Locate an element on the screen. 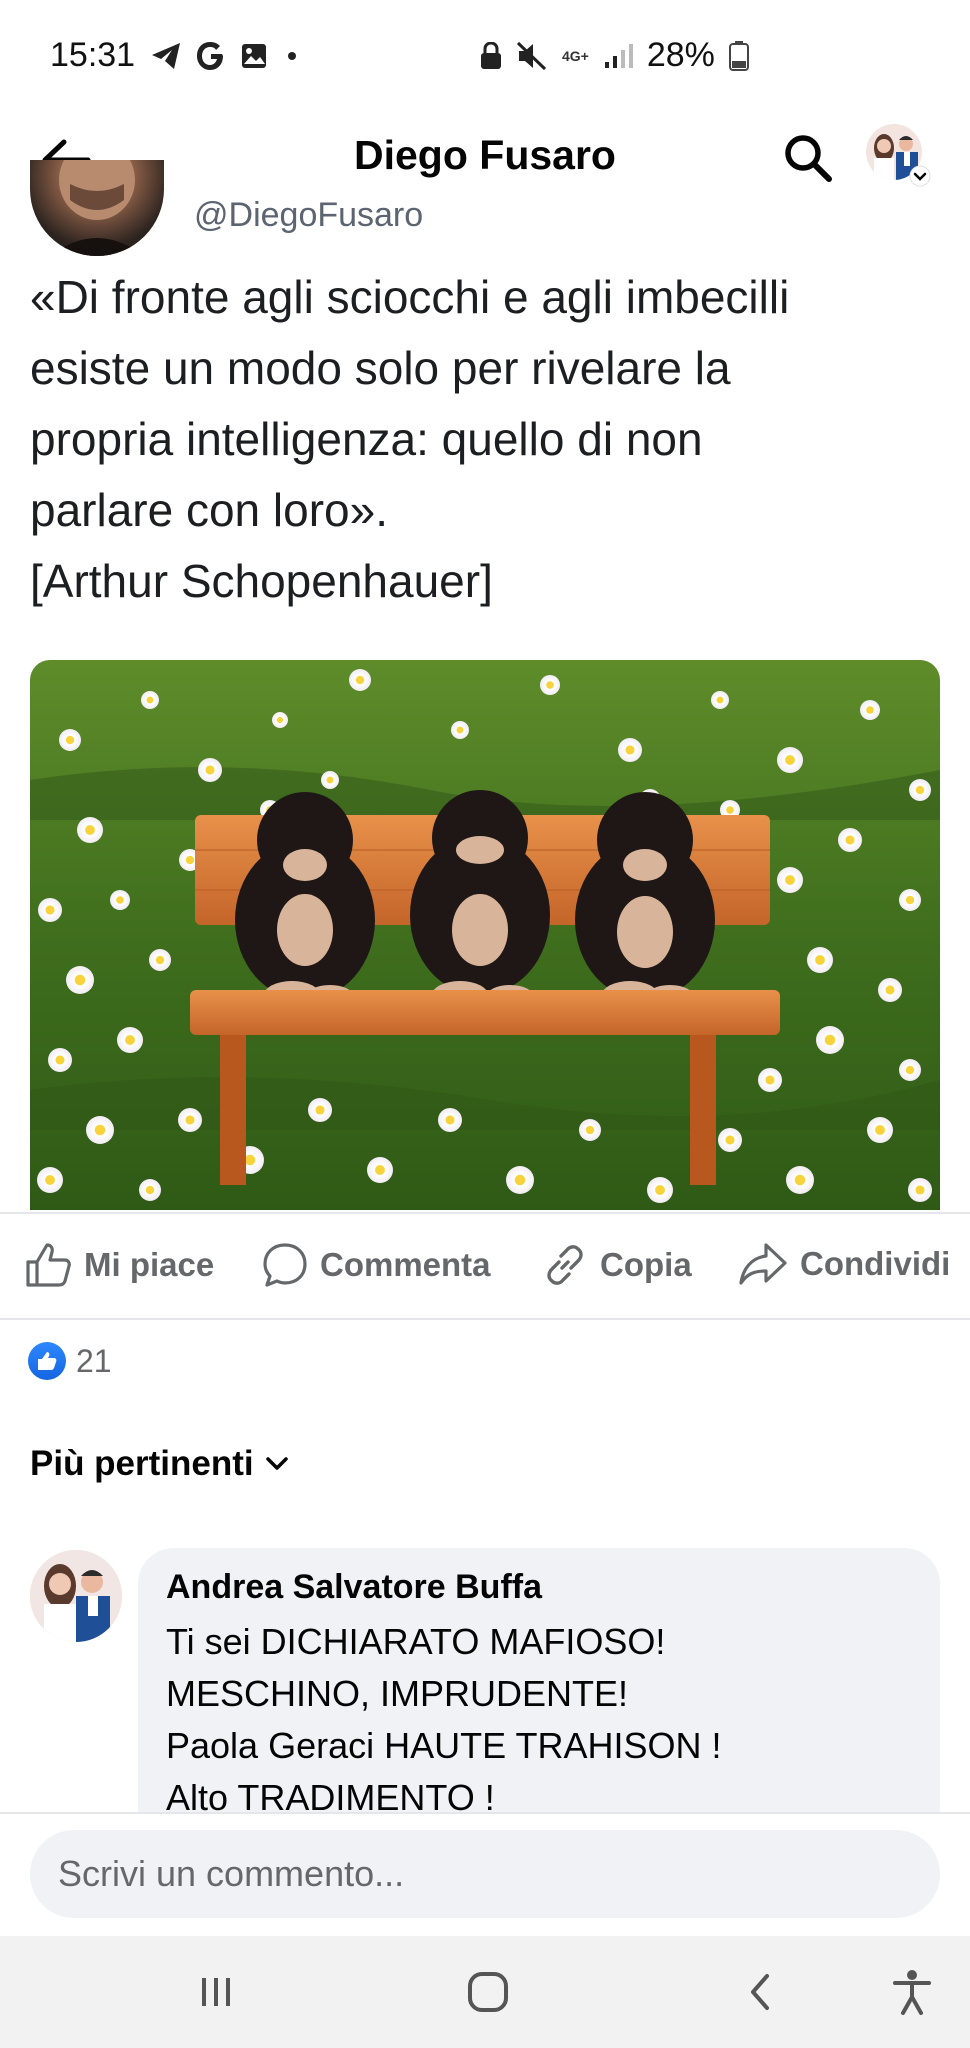 The image size is (970, 2048). comment-button: Commenta is located at coordinates (376, 1265).